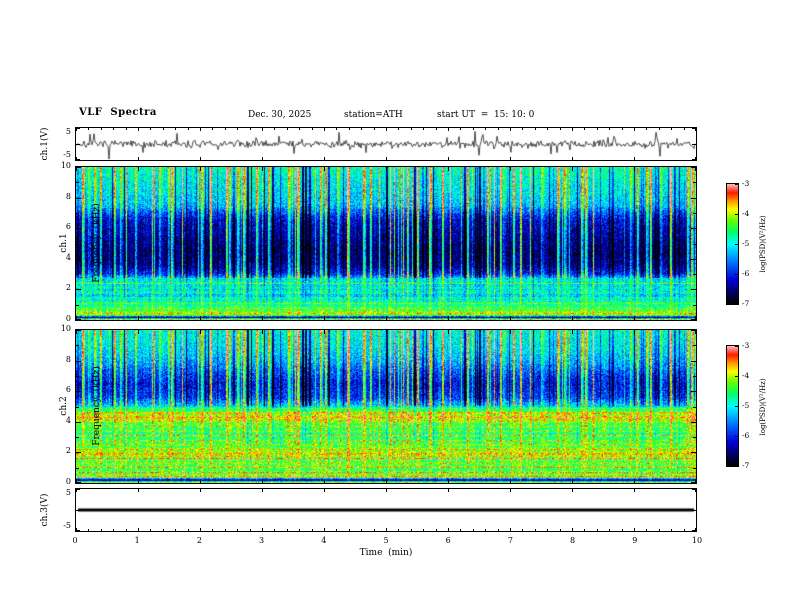 This screenshot has width=792, height=612. Describe the element at coordinates (64, 406) in the screenshot. I see `ch2-channel-label: ch.2` at that location.